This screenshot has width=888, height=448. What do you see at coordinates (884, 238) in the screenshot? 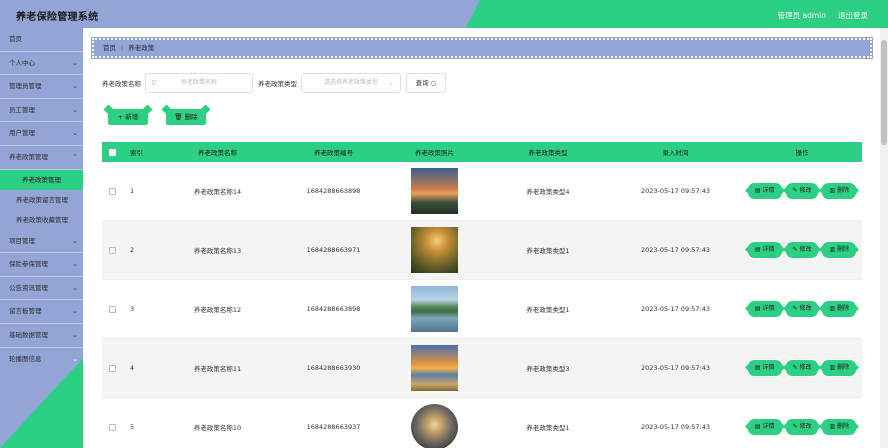
I see `page-scrollbar` at bounding box center [884, 238].